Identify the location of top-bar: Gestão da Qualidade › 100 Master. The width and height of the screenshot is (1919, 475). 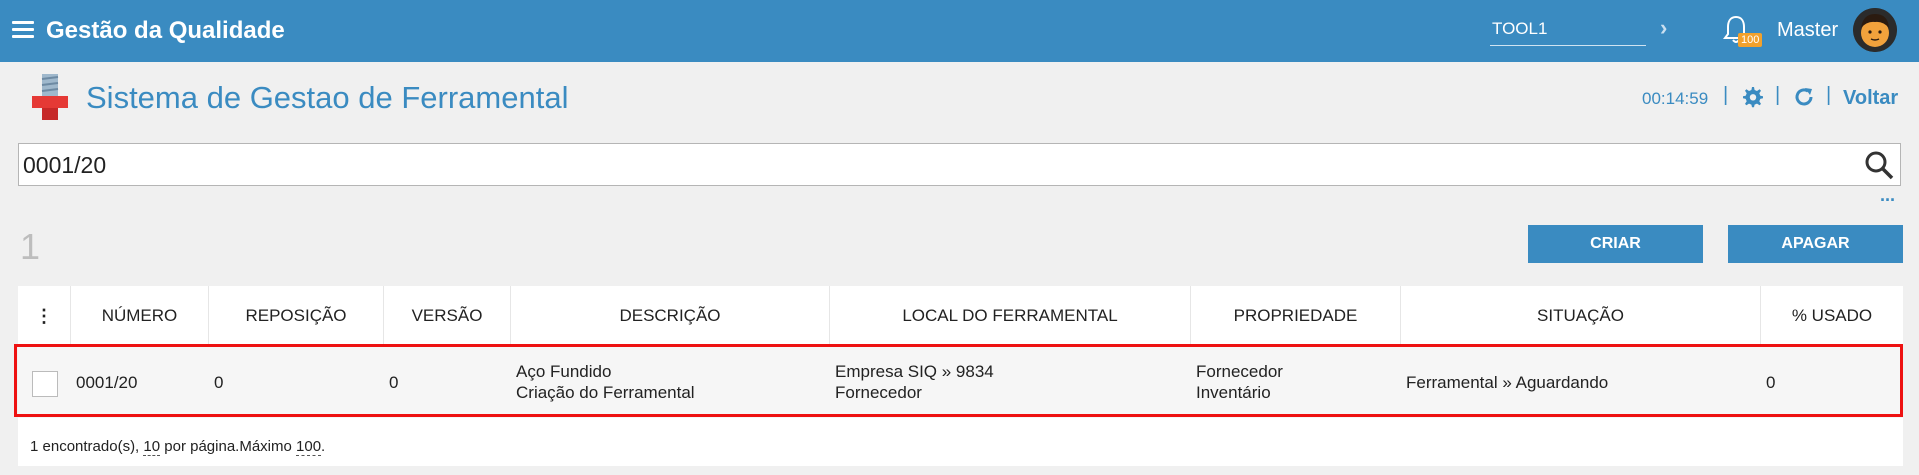
(959, 31).